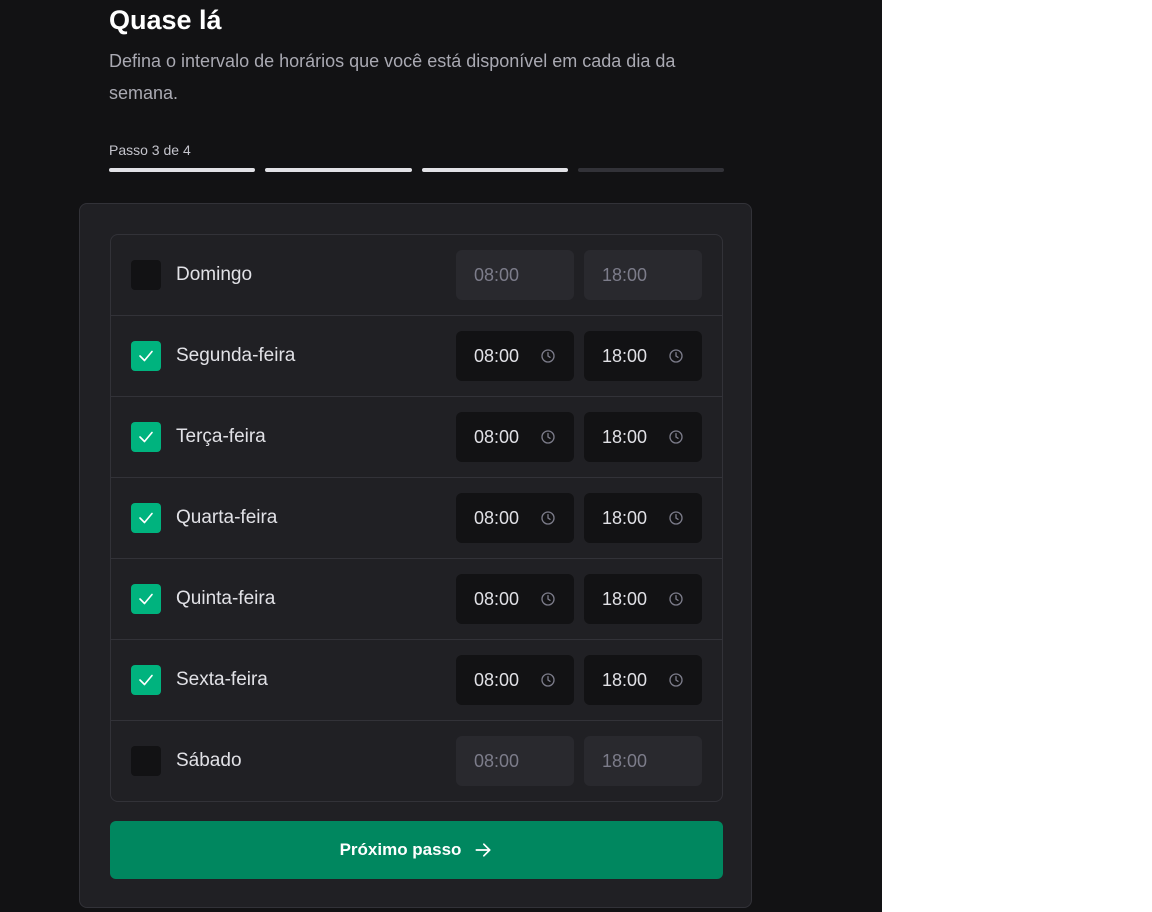 The height and width of the screenshot is (912, 1152). I want to click on day-name: Quinta-feira, so click(226, 598).